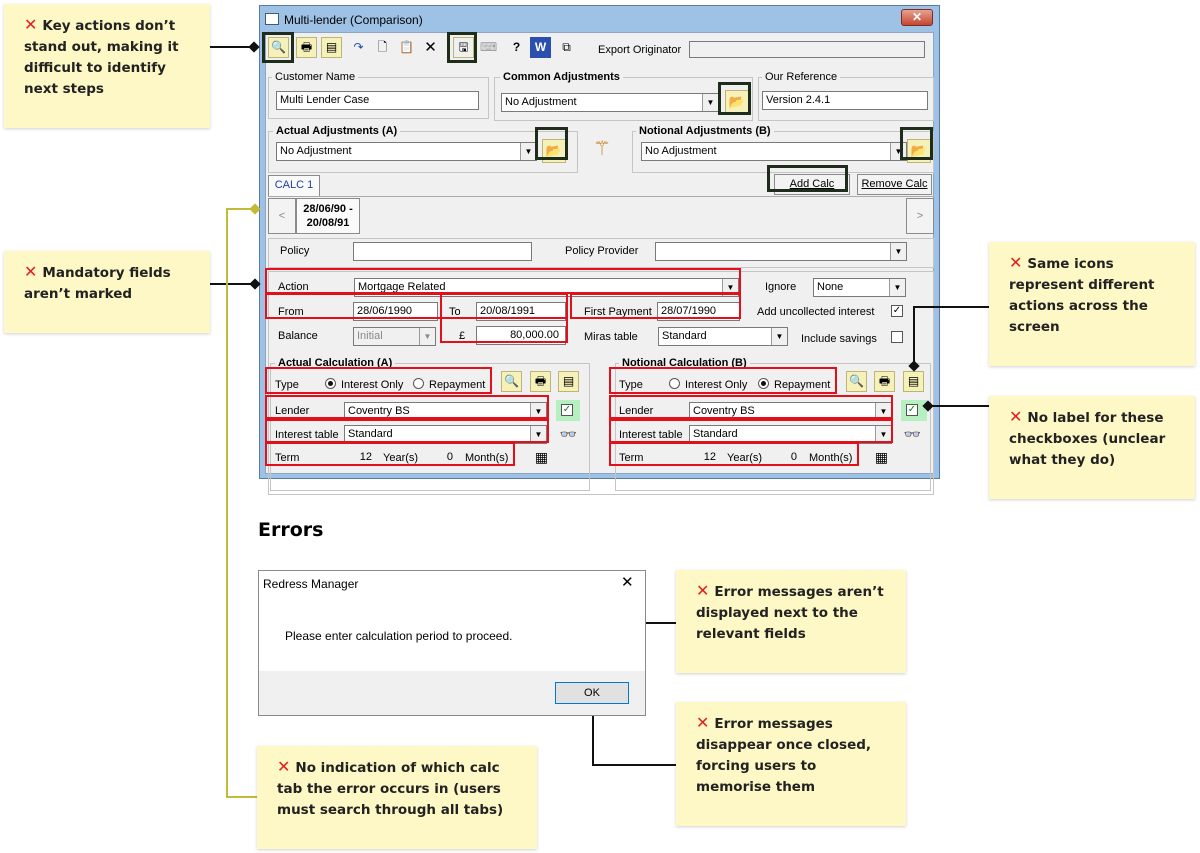 This screenshot has width=1200, height=853. What do you see at coordinates (294, 185) in the screenshot?
I see `tab-calc-1: CALC 1` at bounding box center [294, 185].